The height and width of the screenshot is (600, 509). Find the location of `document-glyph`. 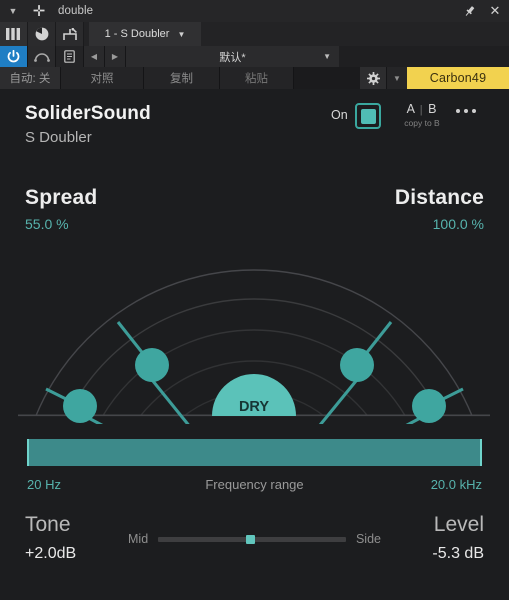

document-glyph is located at coordinates (69, 56).